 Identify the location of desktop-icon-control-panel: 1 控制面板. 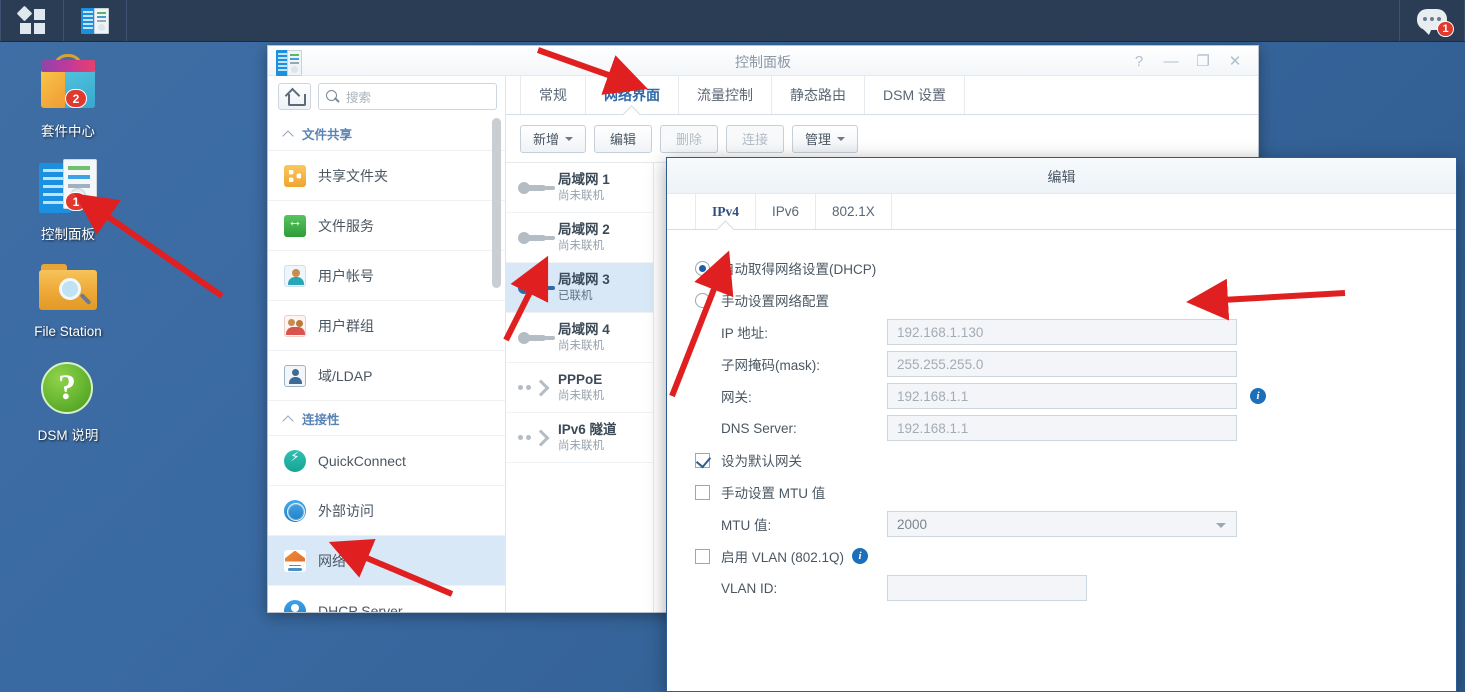
(68, 199).